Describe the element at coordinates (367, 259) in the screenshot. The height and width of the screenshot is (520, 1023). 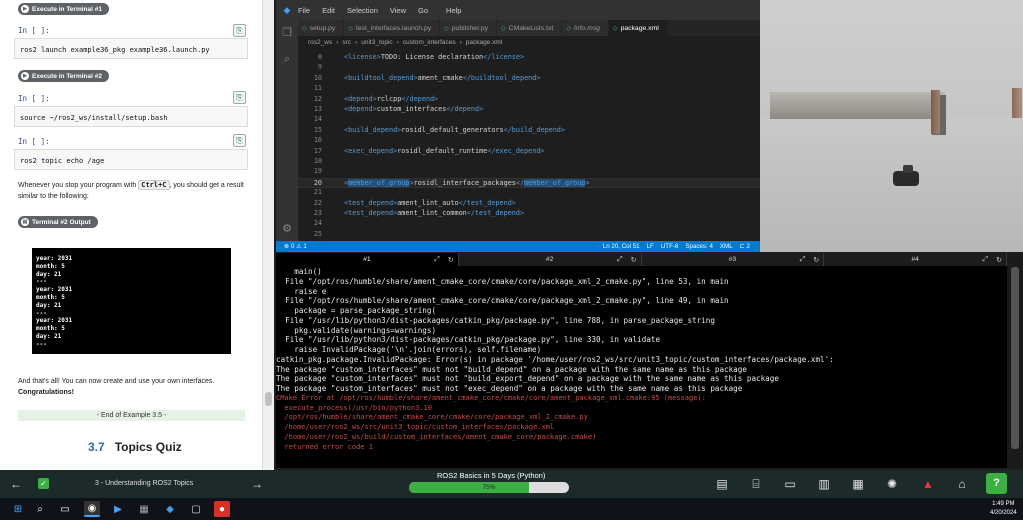
I see `terminal-tab: #1 ⤢ ↻` at that location.